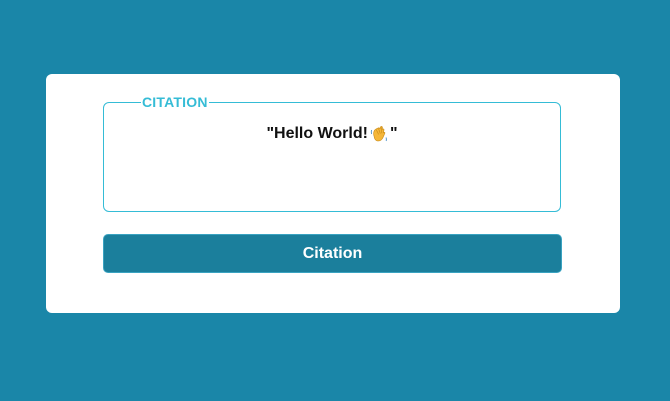 The image size is (670, 401). Describe the element at coordinates (175, 102) in the screenshot. I see `citation-legend: CITATION` at that location.